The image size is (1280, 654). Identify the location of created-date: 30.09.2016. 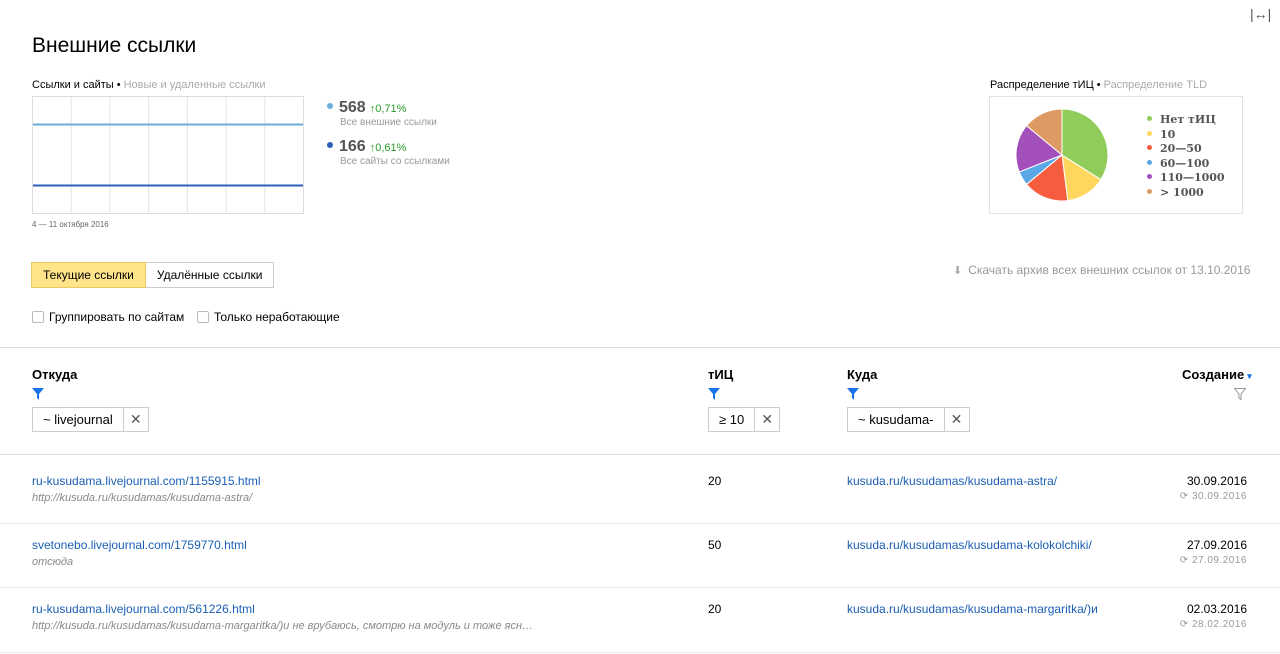
(1216, 481).